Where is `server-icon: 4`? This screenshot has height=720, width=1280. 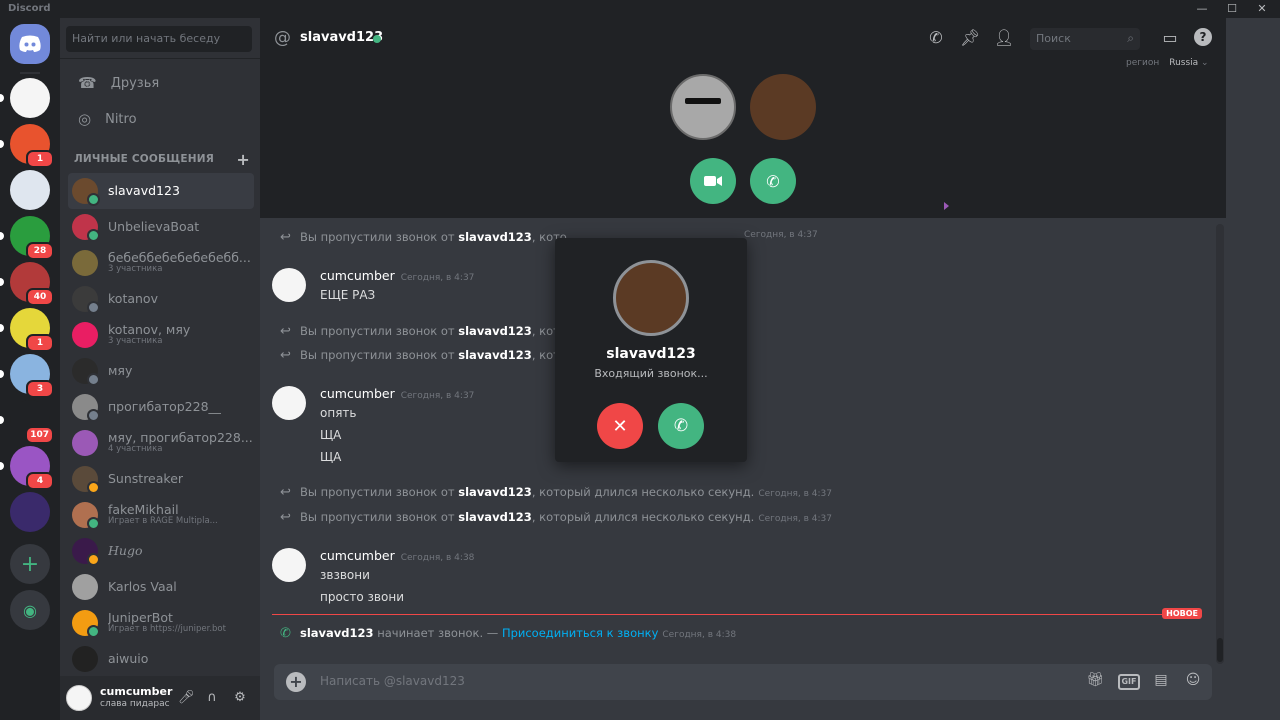
server-icon: 4 is located at coordinates (27, 468).